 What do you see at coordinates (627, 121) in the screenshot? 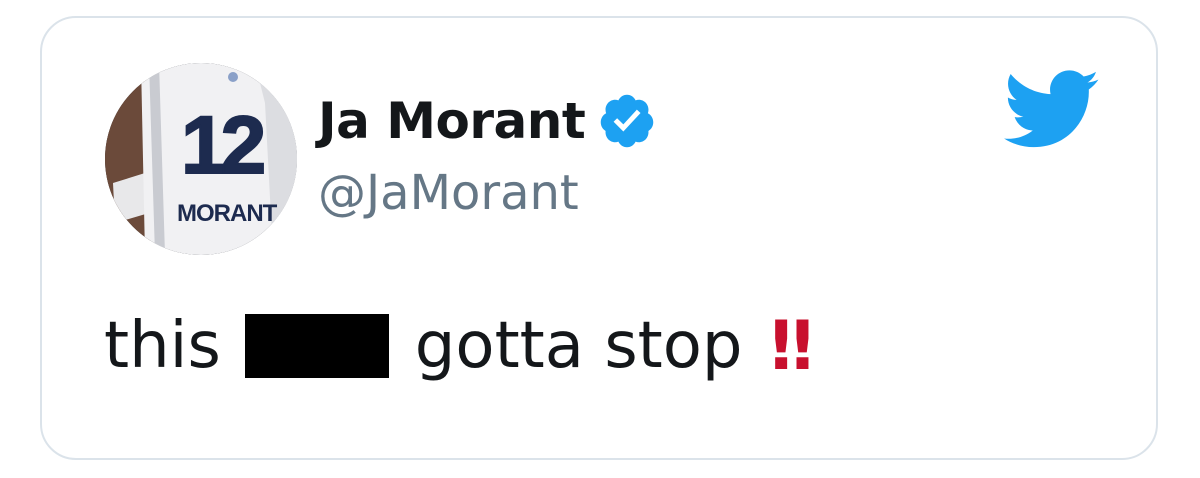
I see `verified-badge-icon` at bounding box center [627, 121].